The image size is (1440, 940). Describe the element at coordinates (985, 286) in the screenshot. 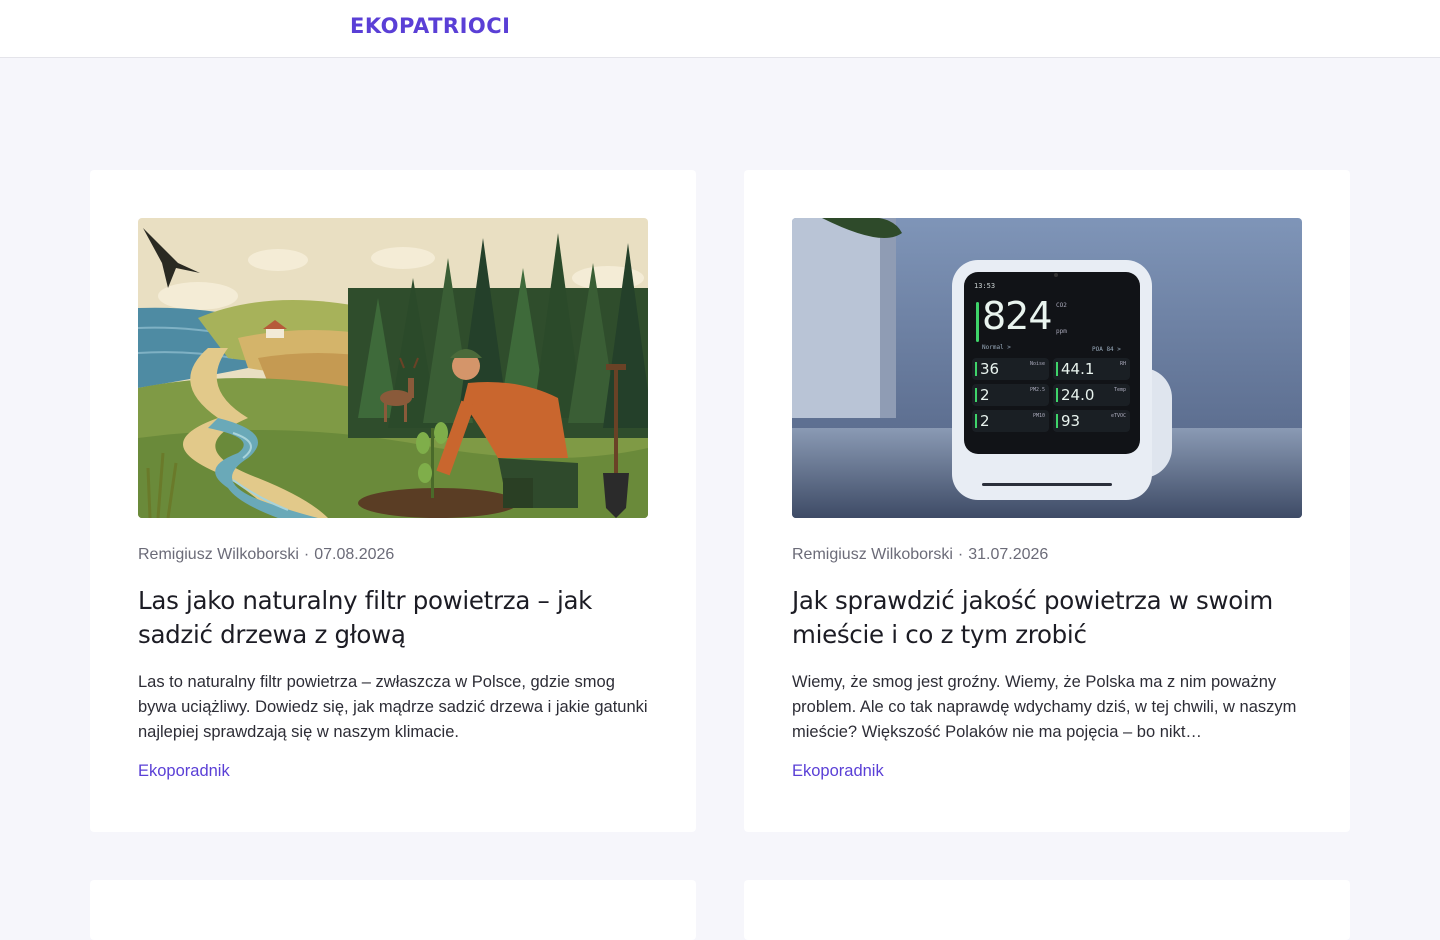

I see `monitor-time: 13:53` at that location.